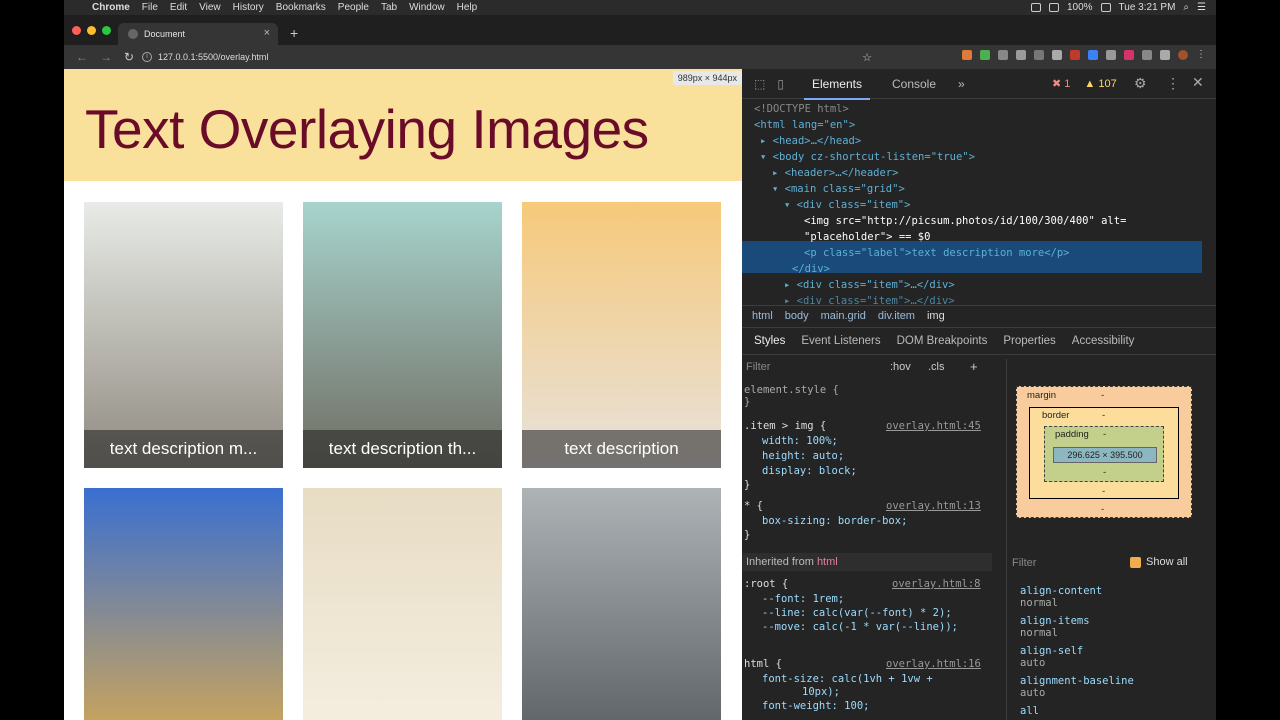  I want to click on box-content-size: 296.625 × 395.500, so click(1105, 455).